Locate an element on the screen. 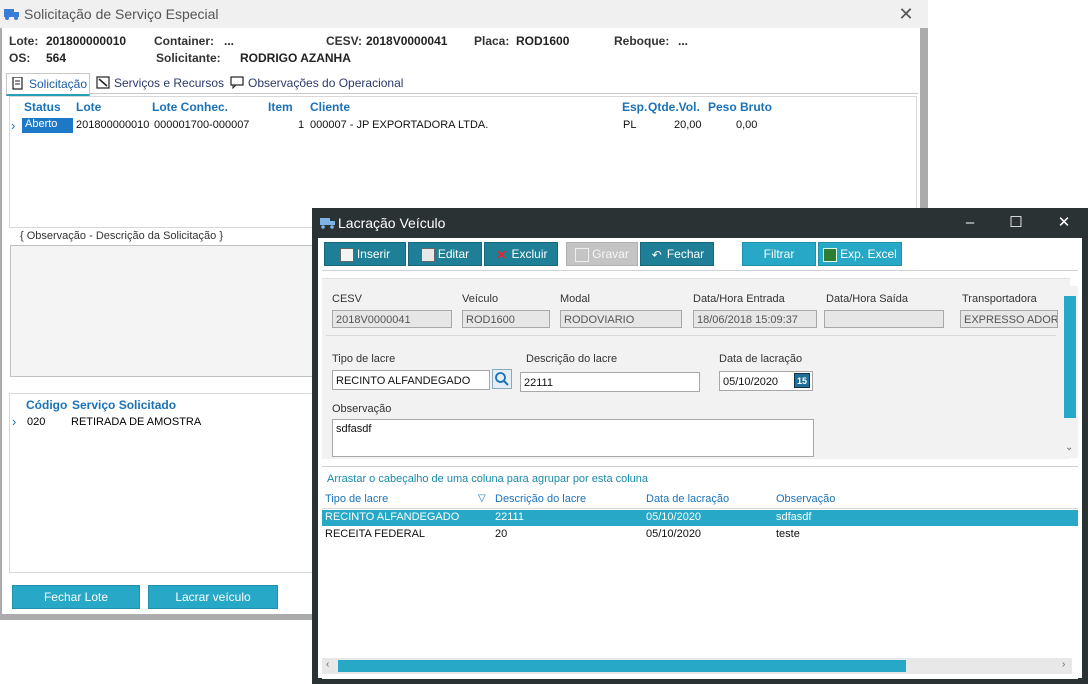 The width and height of the screenshot is (1088, 684). gravar-label: Gravar is located at coordinates (610, 254).